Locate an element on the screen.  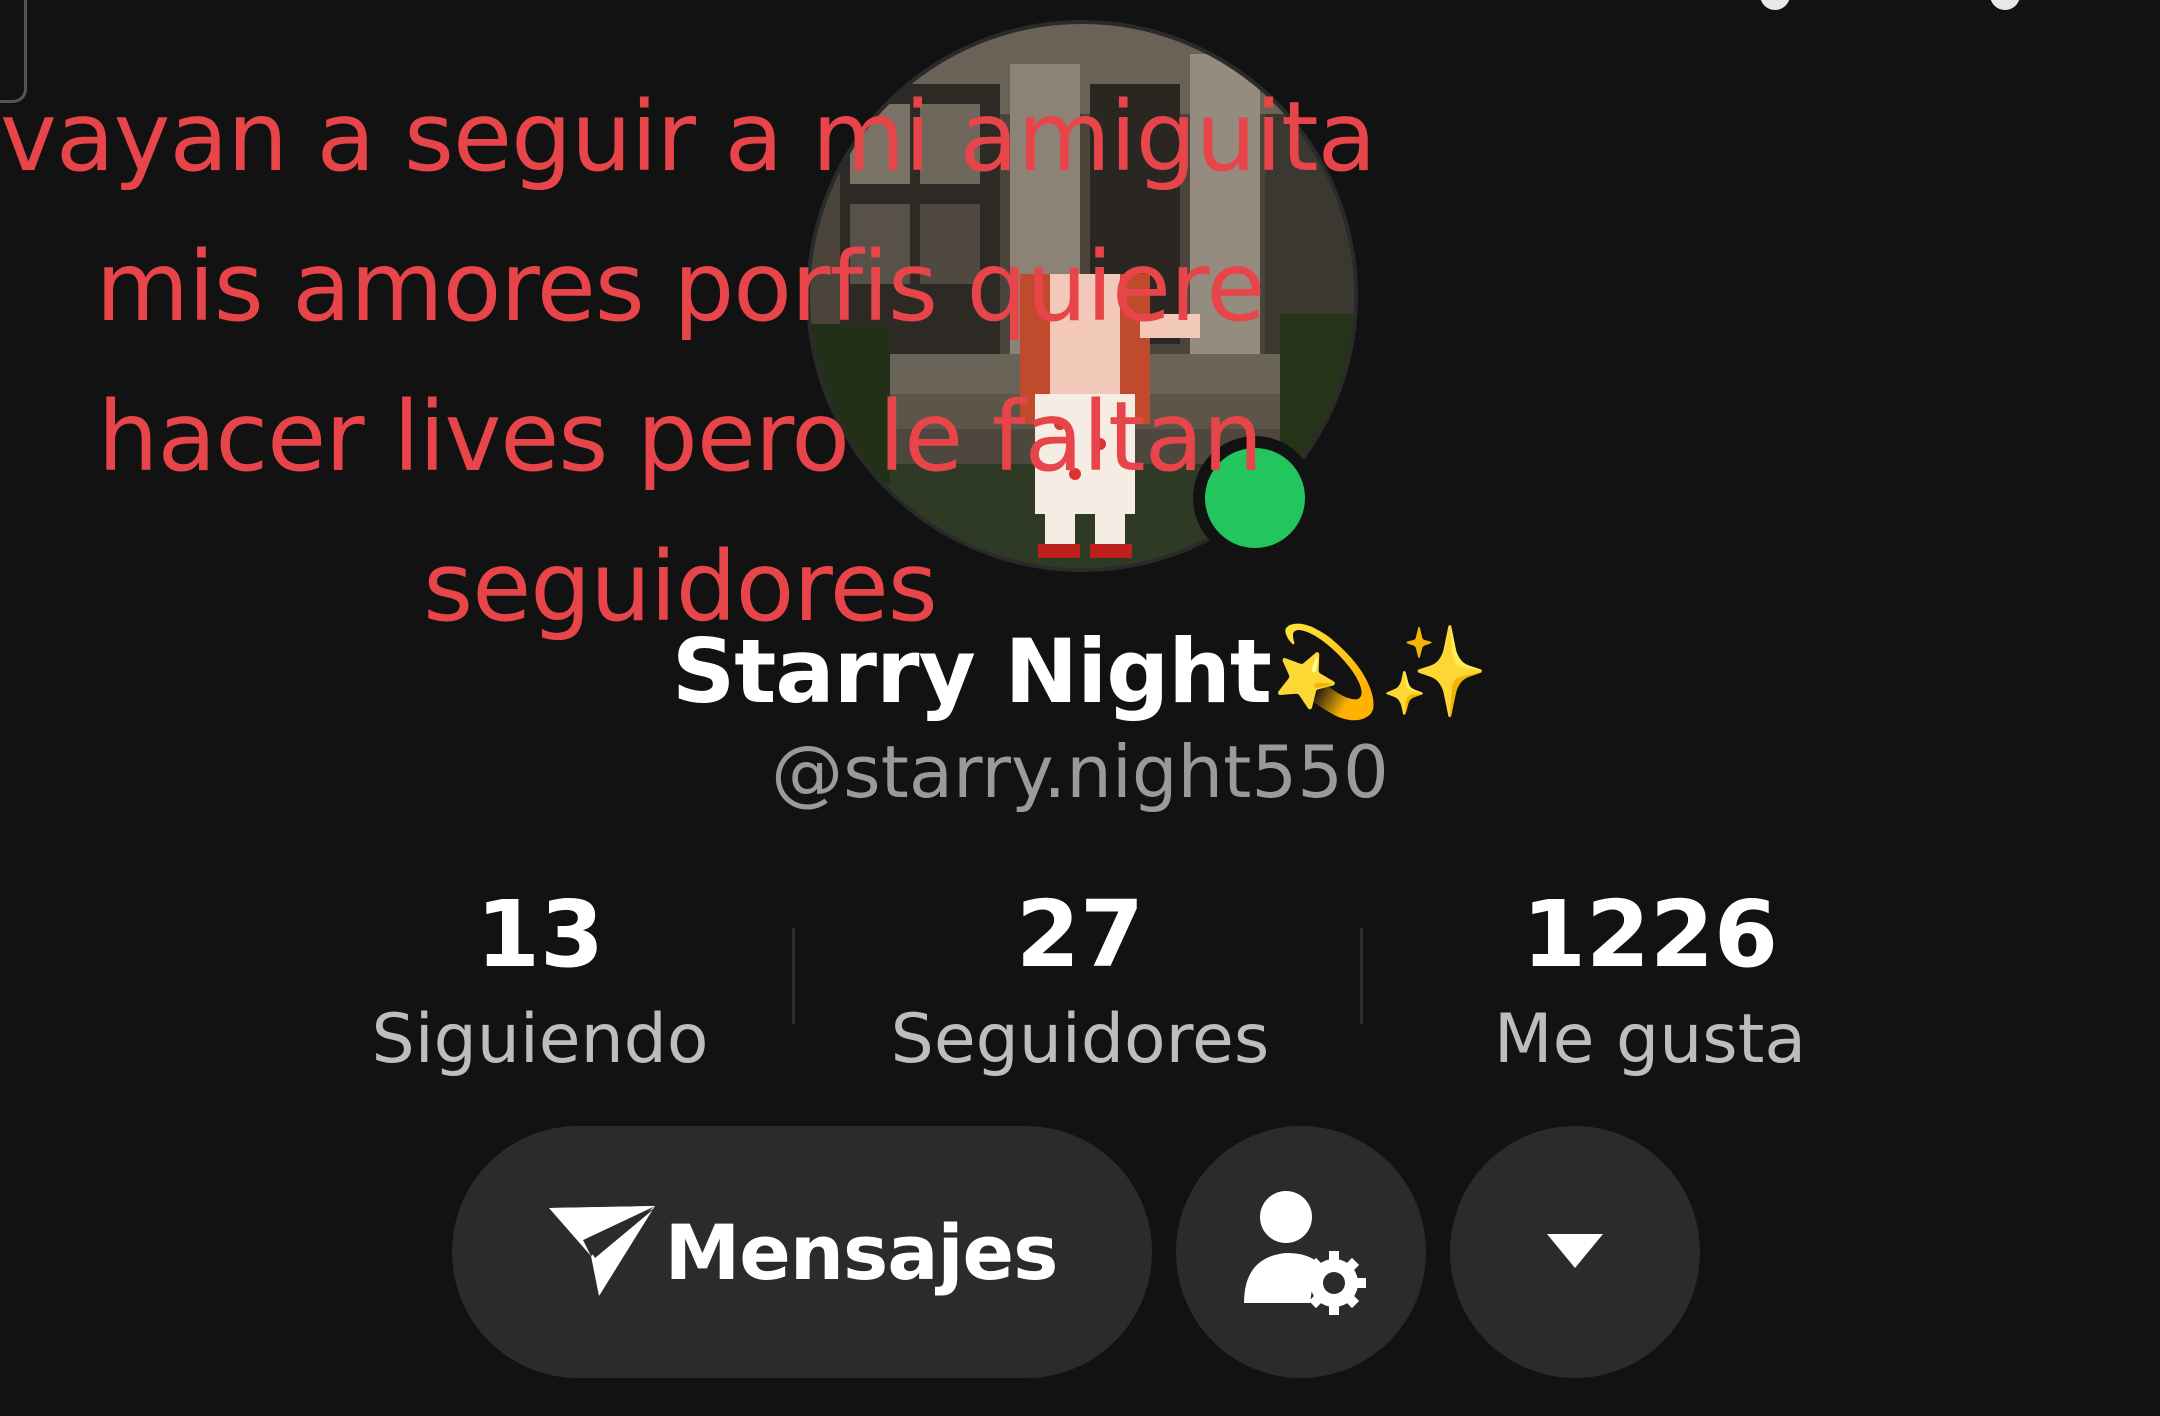
messages-button: Mensajes is located at coordinates (802, 1252).